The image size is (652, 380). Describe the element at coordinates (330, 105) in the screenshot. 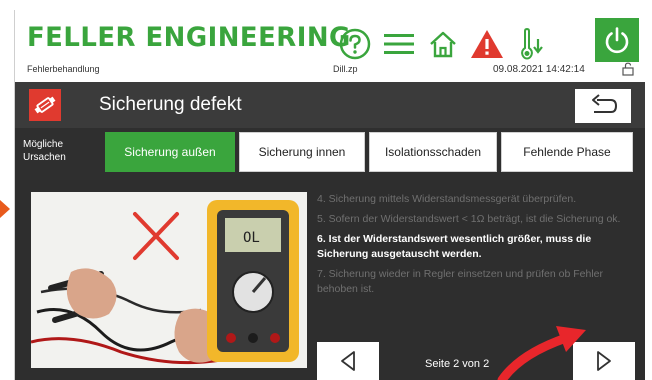

I see `error-title-bar: Sicherung defekt` at that location.